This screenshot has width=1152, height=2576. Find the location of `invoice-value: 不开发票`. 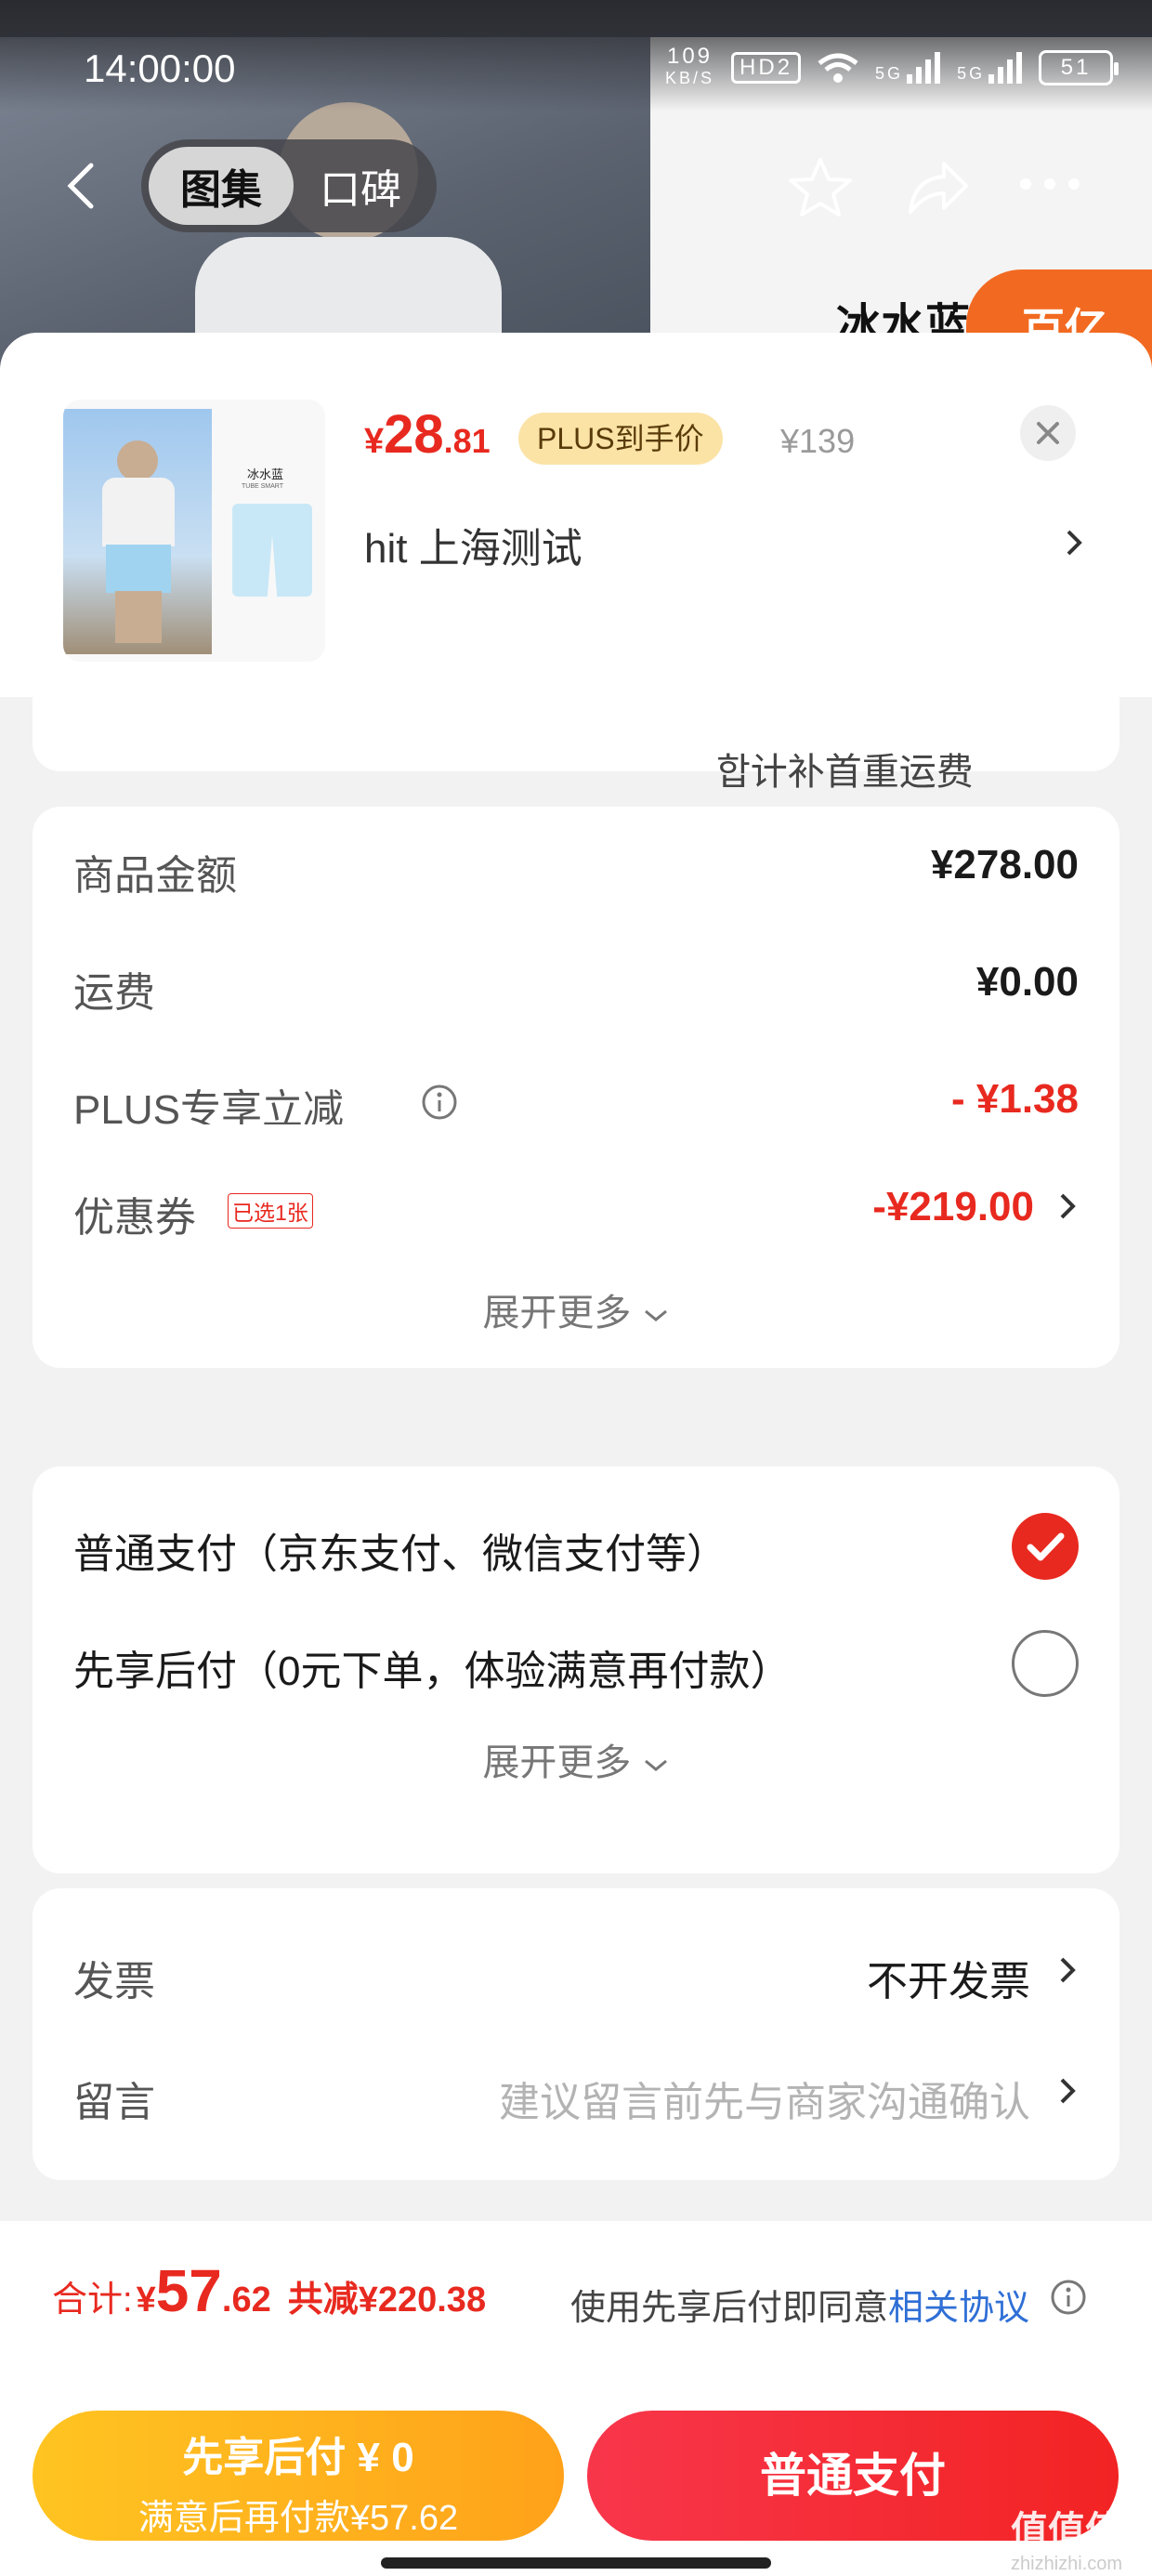

invoice-value: 不开发票 is located at coordinates (948, 1981).